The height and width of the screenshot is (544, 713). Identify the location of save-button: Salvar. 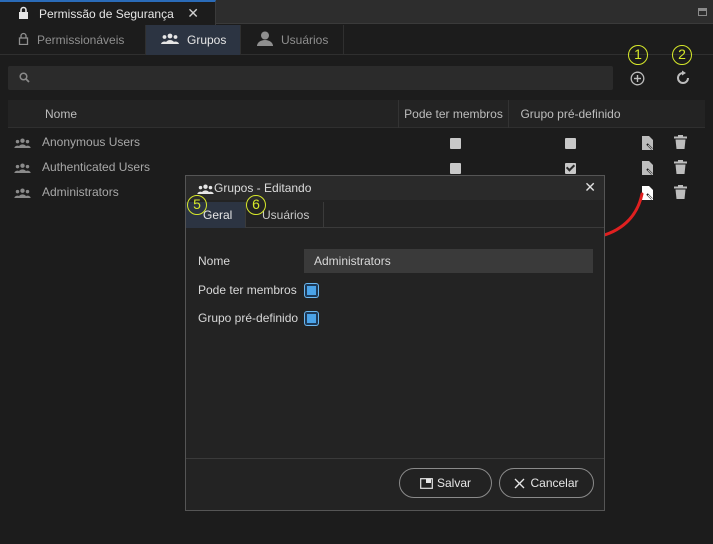
(445, 483).